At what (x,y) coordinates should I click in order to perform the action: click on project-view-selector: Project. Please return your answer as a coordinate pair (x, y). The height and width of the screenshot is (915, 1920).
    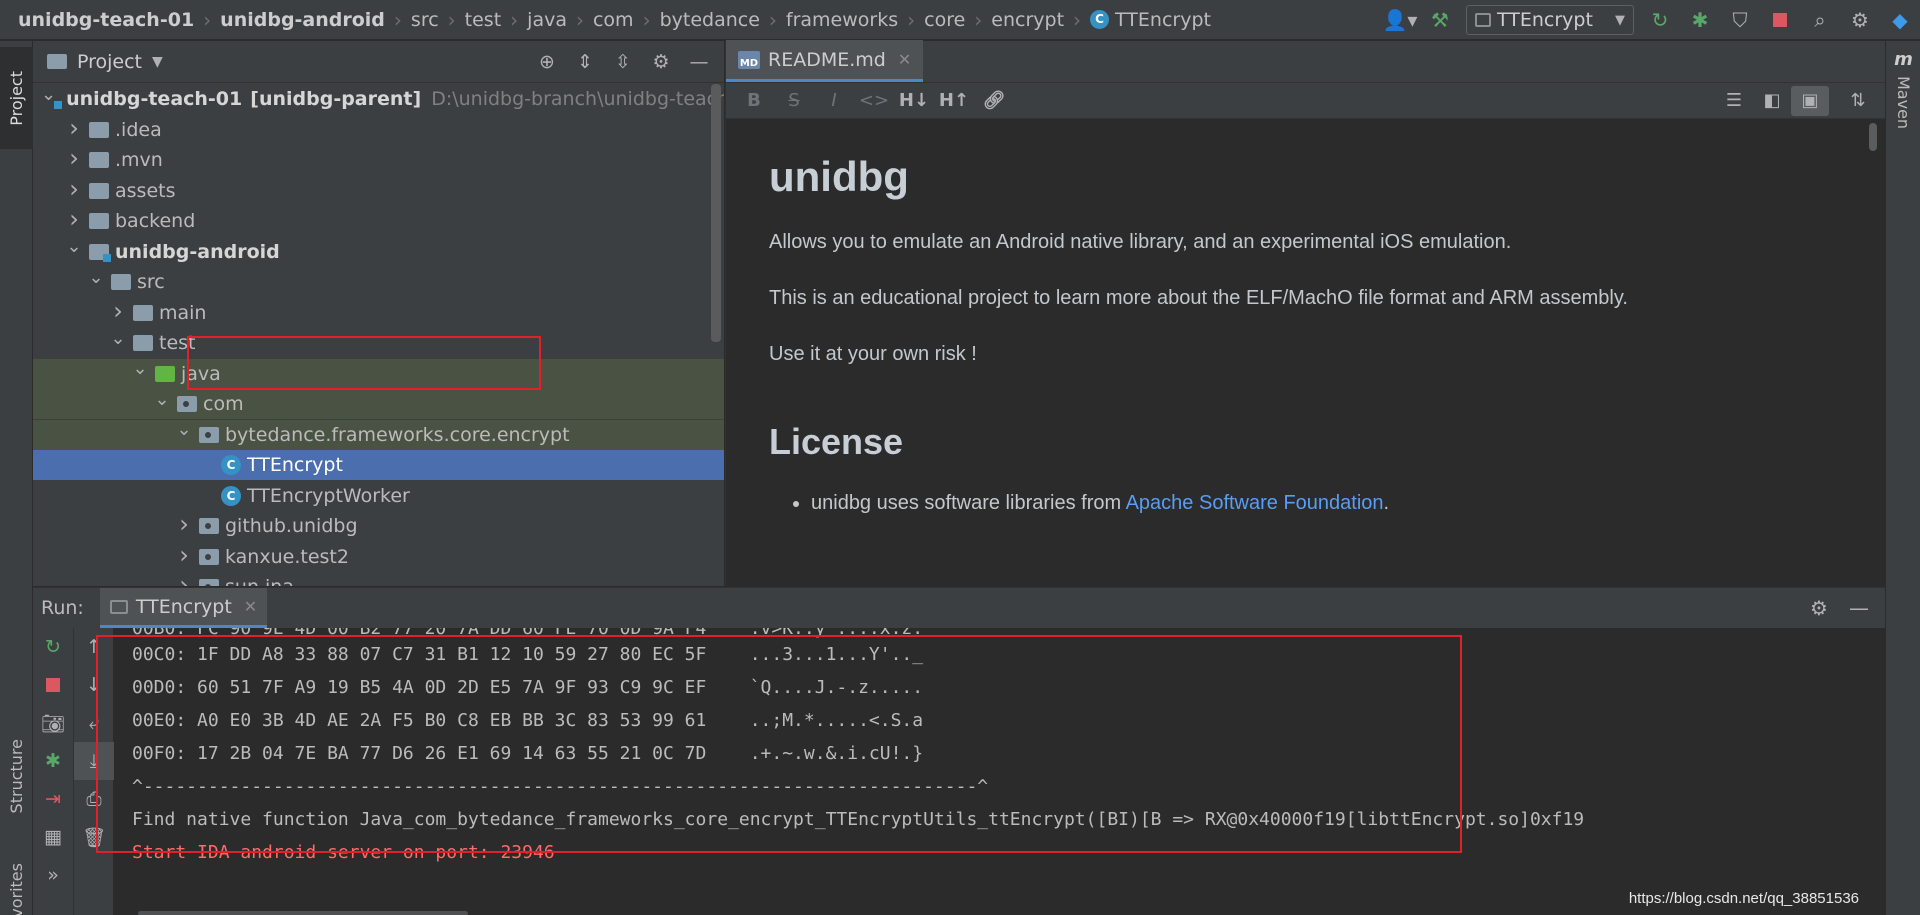
    Looking at the image, I should click on (109, 62).